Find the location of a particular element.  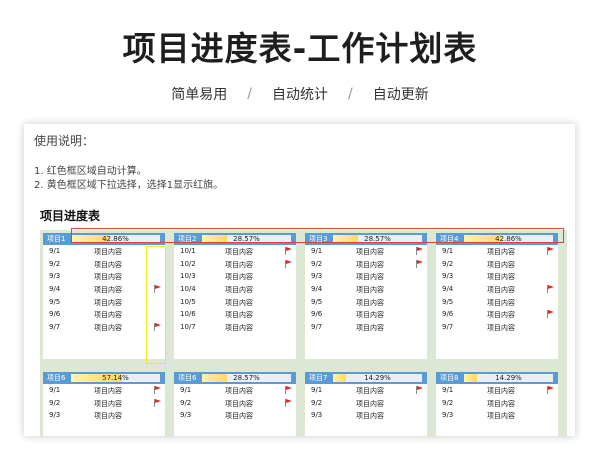

task-row: 10/7 项目内容 is located at coordinates (235, 327).